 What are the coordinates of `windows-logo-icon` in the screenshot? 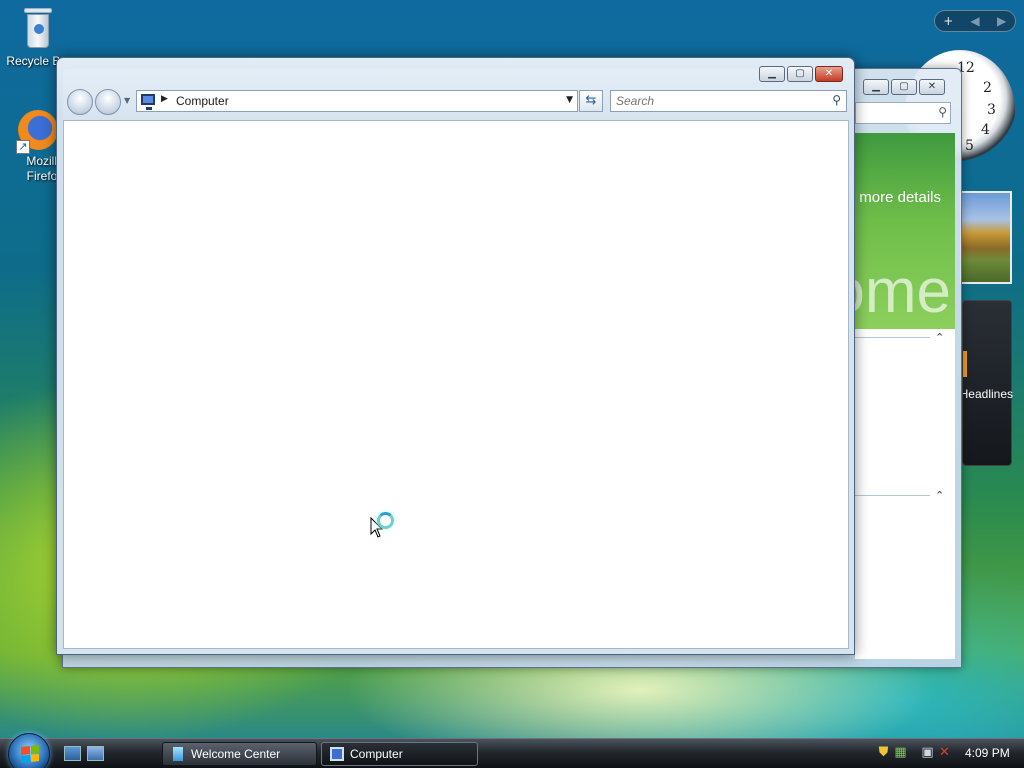 It's located at (30, 754).